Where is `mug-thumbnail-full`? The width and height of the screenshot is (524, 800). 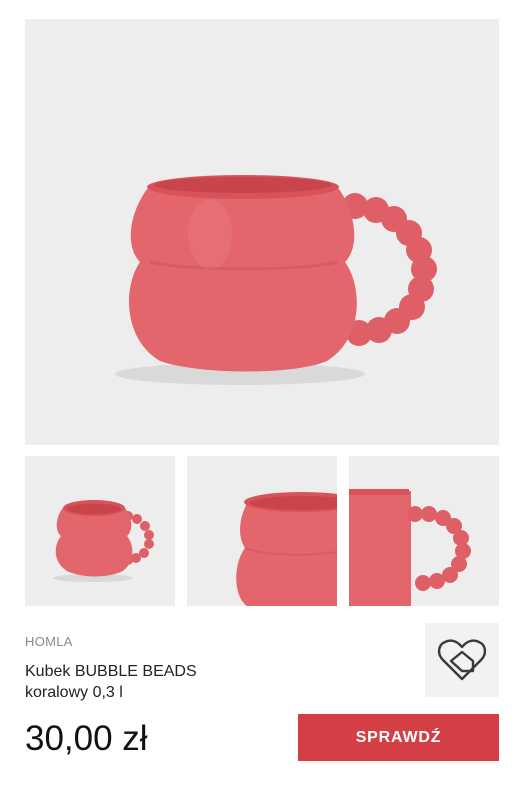
mug-thumbnail-full is located at coordinates (103, 541).